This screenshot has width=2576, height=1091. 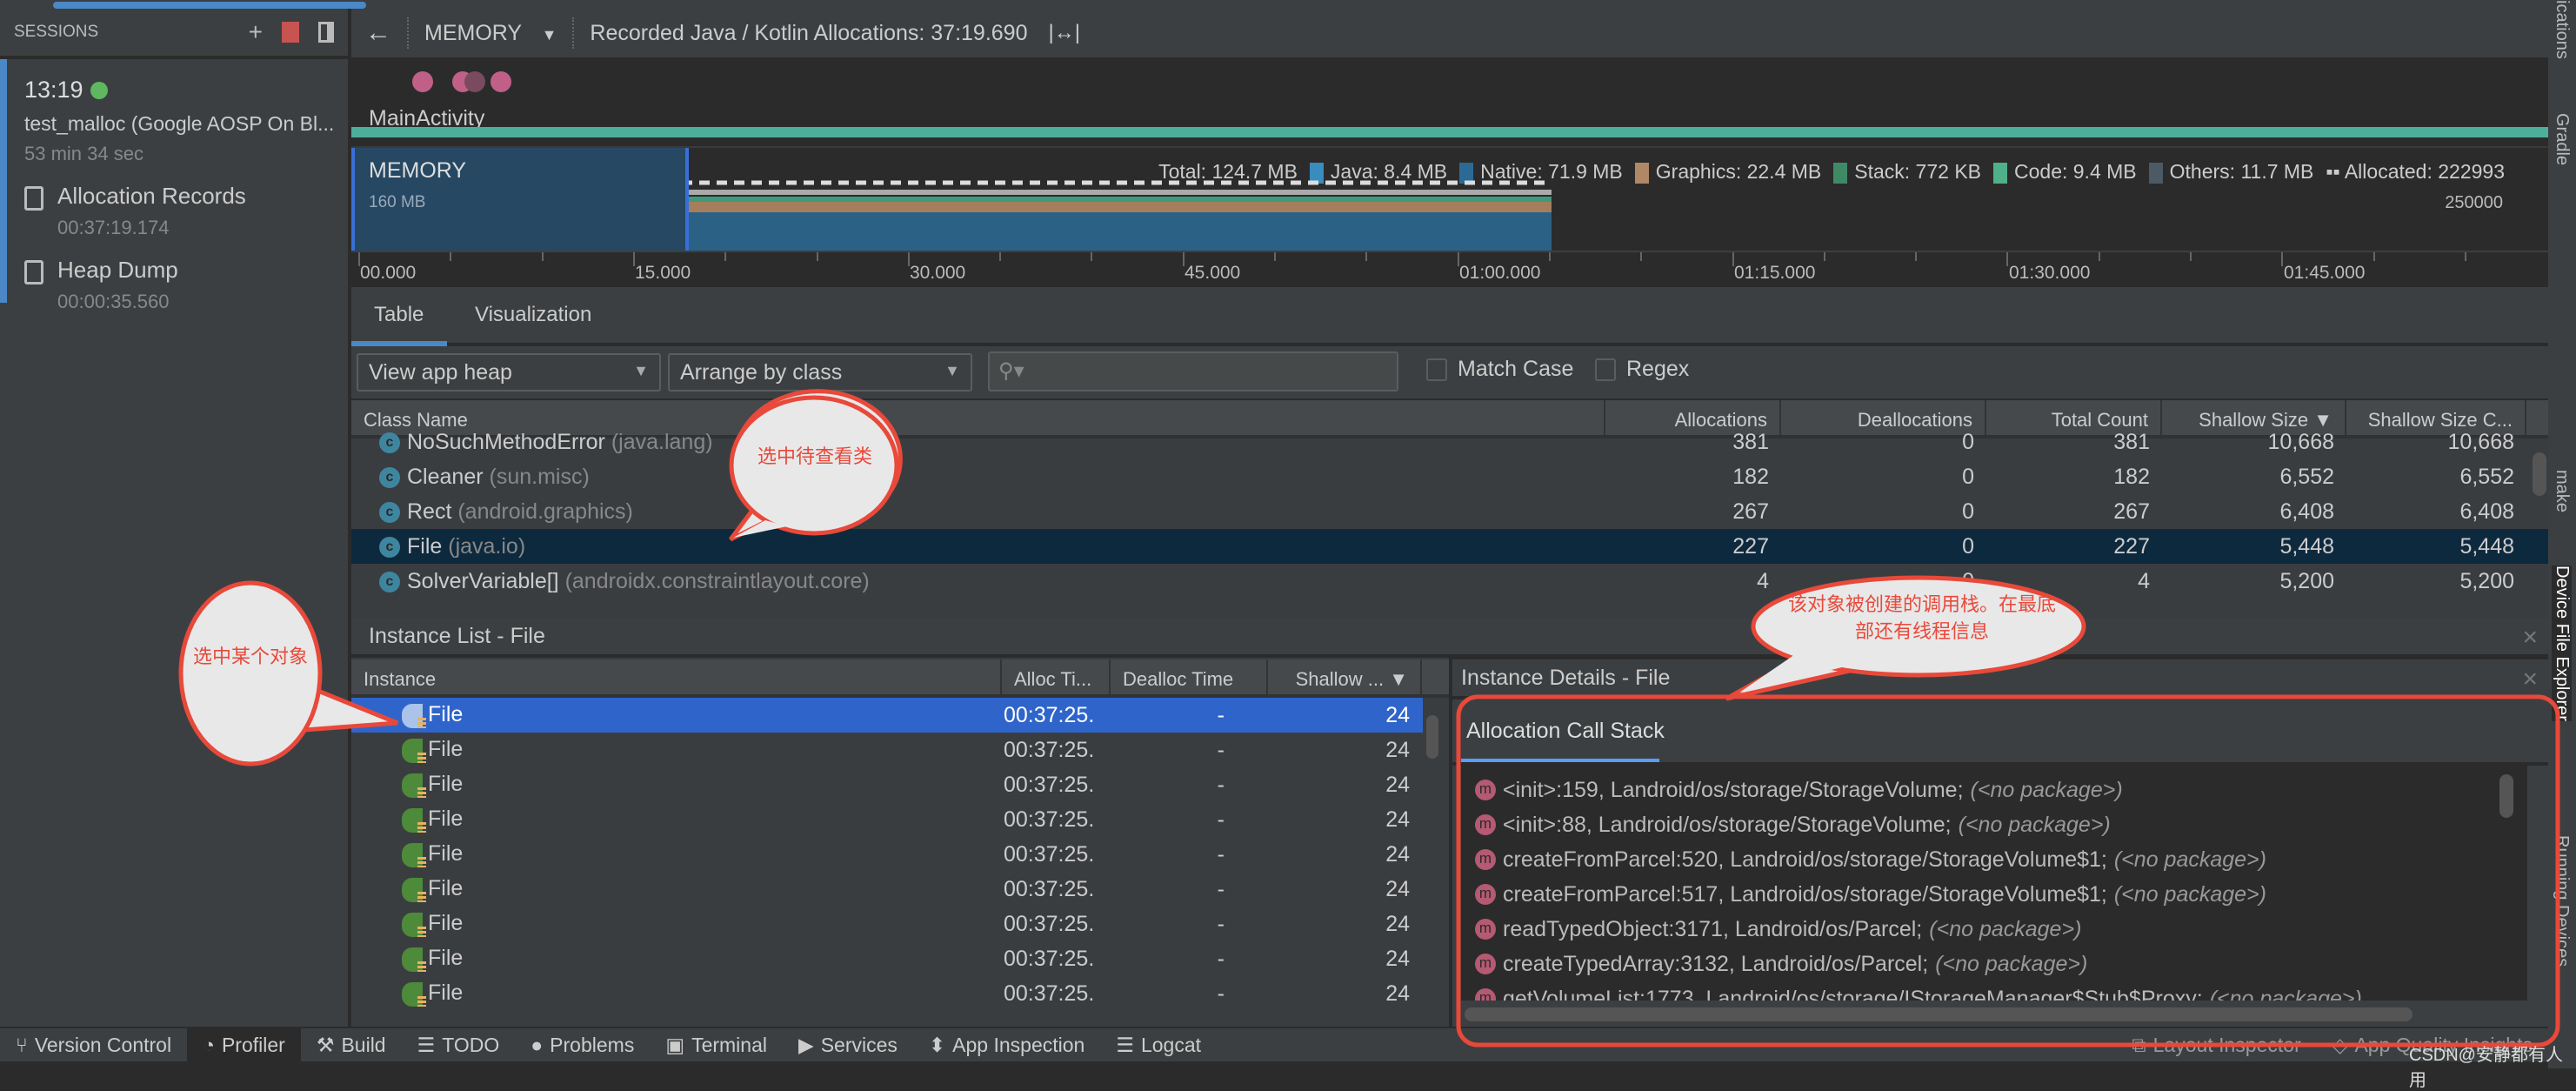 I want to click on class-callout-text: 选中待查看类, so click(x=814, y=456).